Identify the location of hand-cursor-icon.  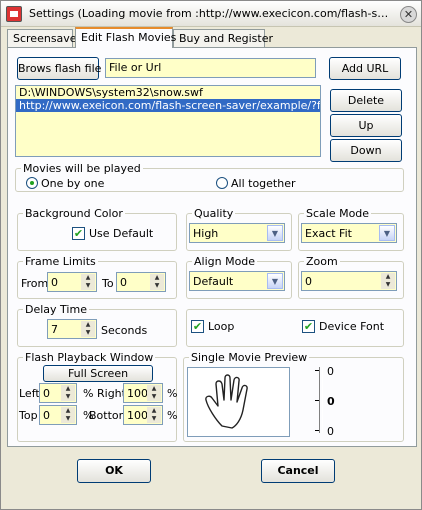
(226, 401).